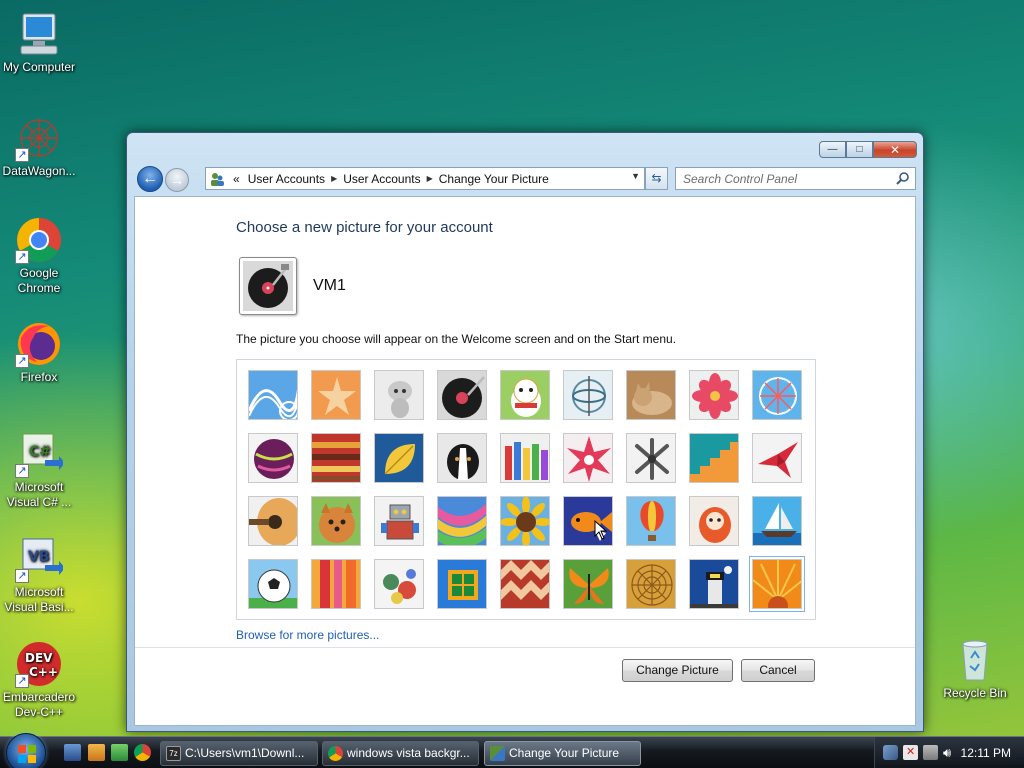 The width and height of the screenshot is (1024, 768). Describe the element at coordinates (895, 149) in the screenshot. I see `close-button: ✕` at that location.